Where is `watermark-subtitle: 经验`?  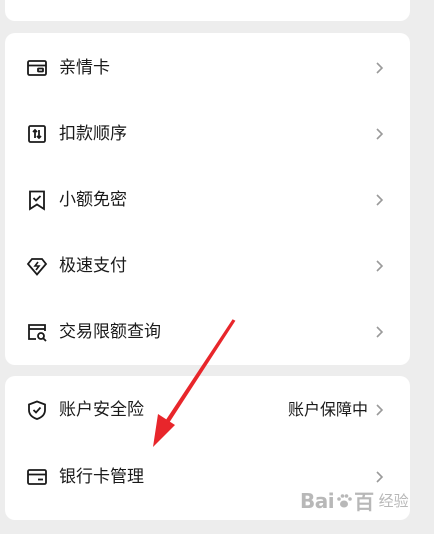
watermark-subtitle: 经验 is located at coordinates (393, 501).